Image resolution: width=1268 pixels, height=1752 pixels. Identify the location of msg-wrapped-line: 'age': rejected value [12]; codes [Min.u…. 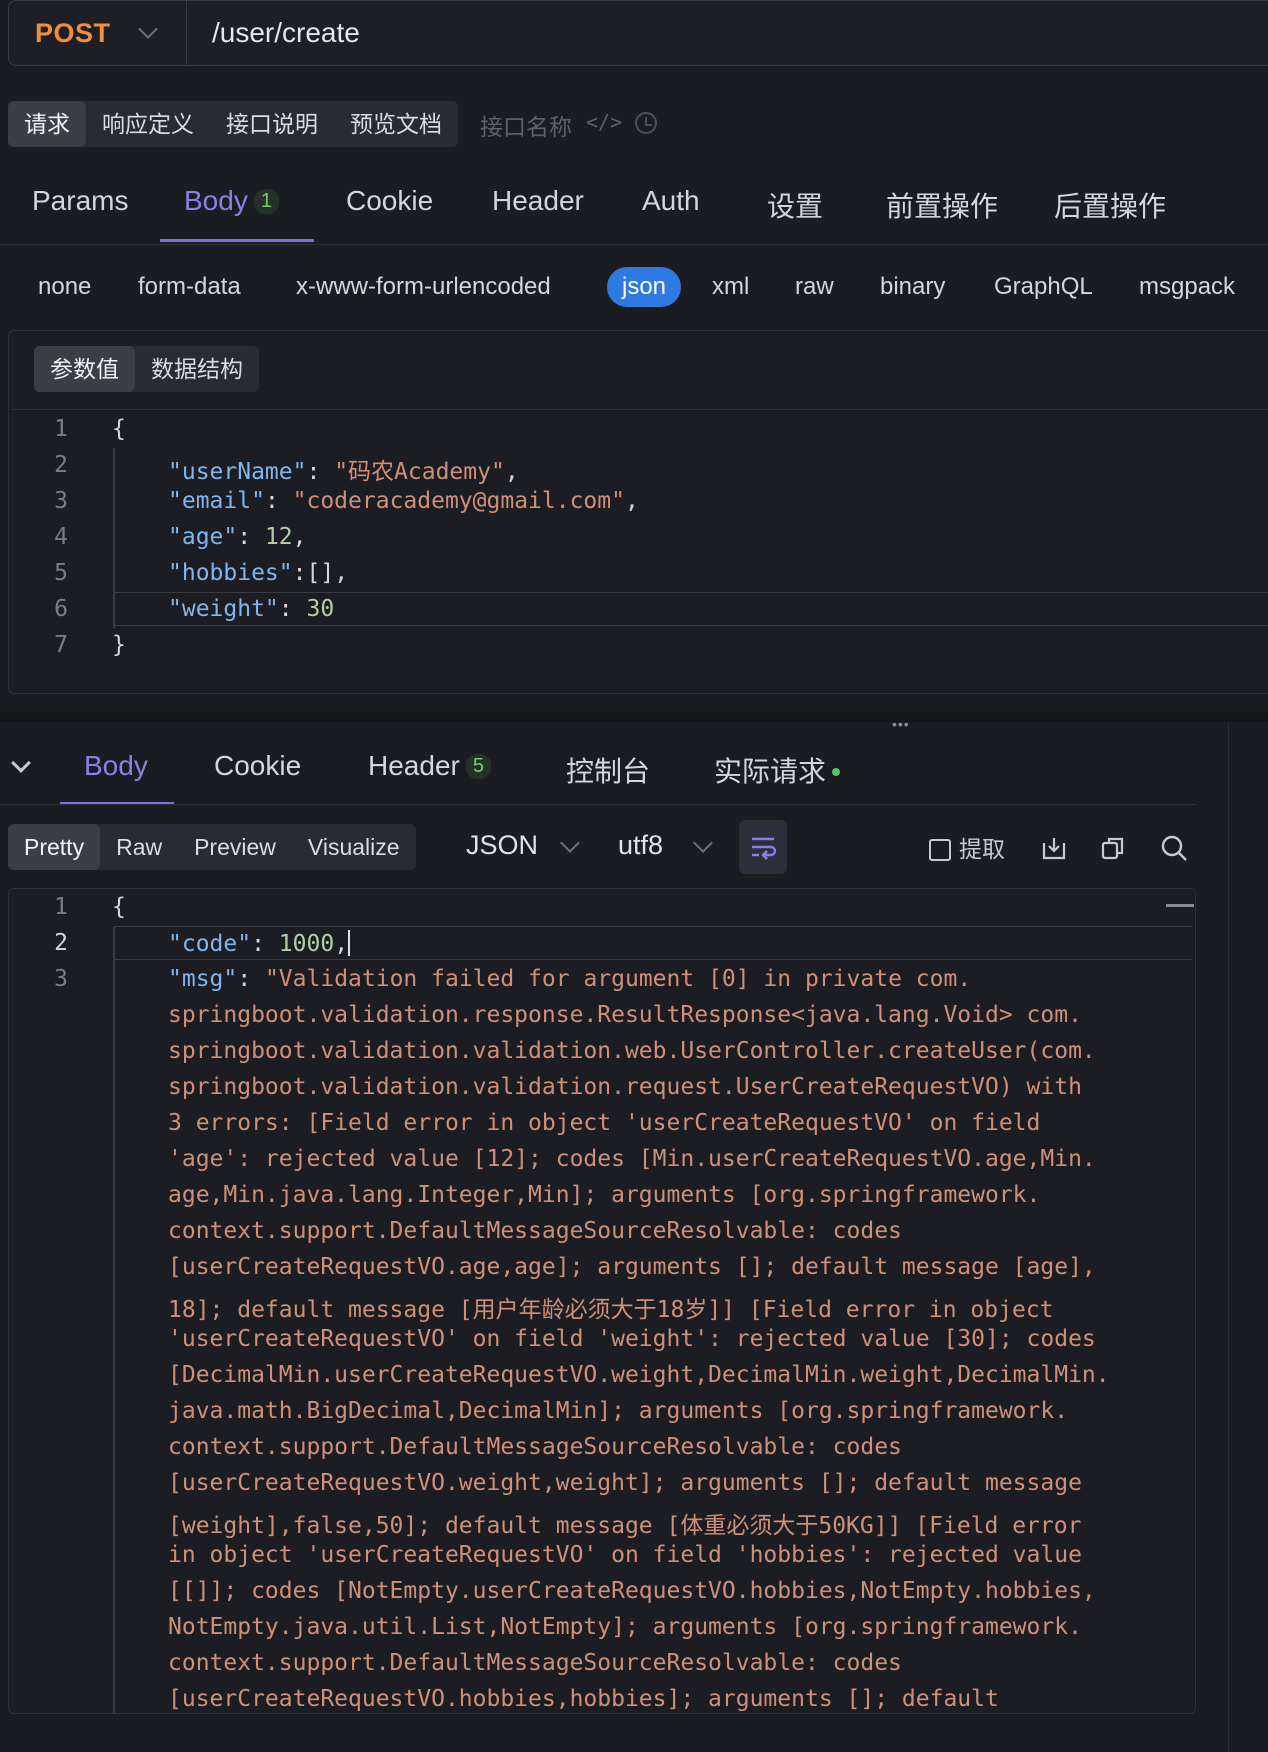
(632, 1159).